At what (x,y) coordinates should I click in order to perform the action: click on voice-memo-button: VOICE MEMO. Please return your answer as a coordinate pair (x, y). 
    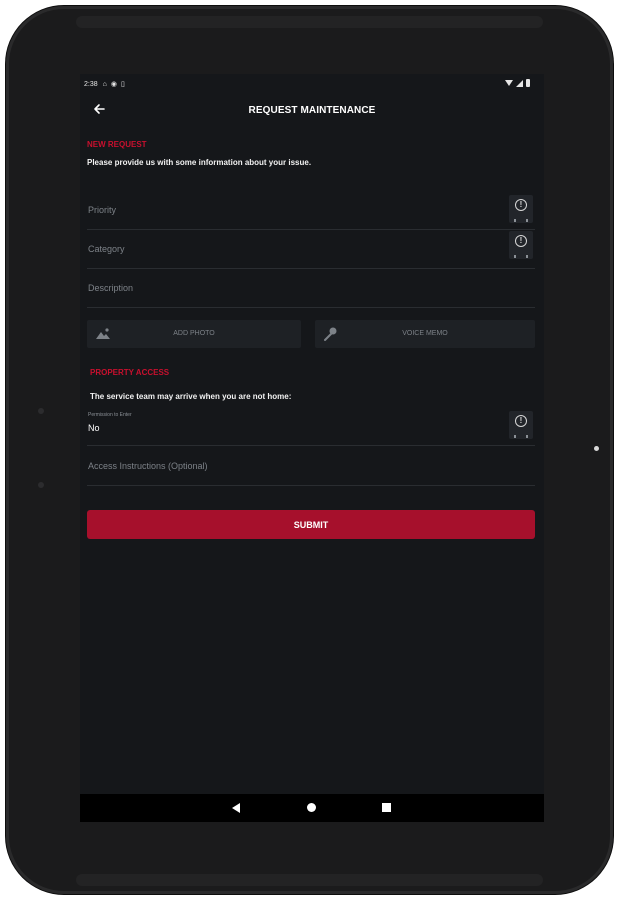
    Looking at the image, I should click on (425, 334).